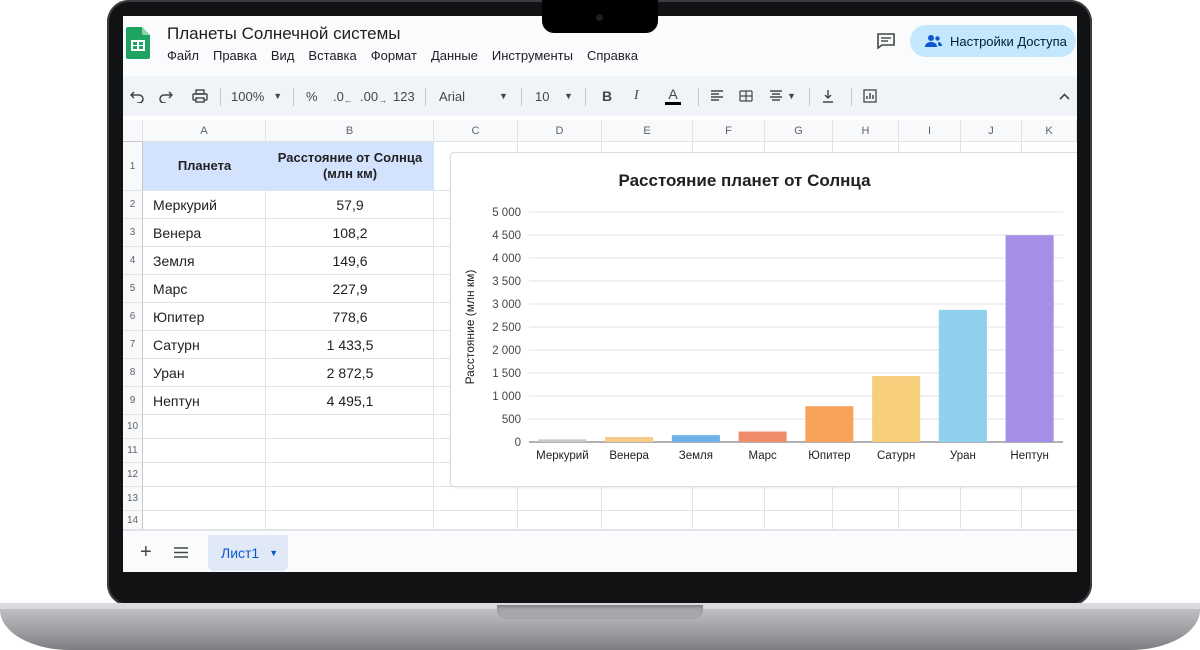  I want to click on cell-planet: Меркурий, so click(204, 204).